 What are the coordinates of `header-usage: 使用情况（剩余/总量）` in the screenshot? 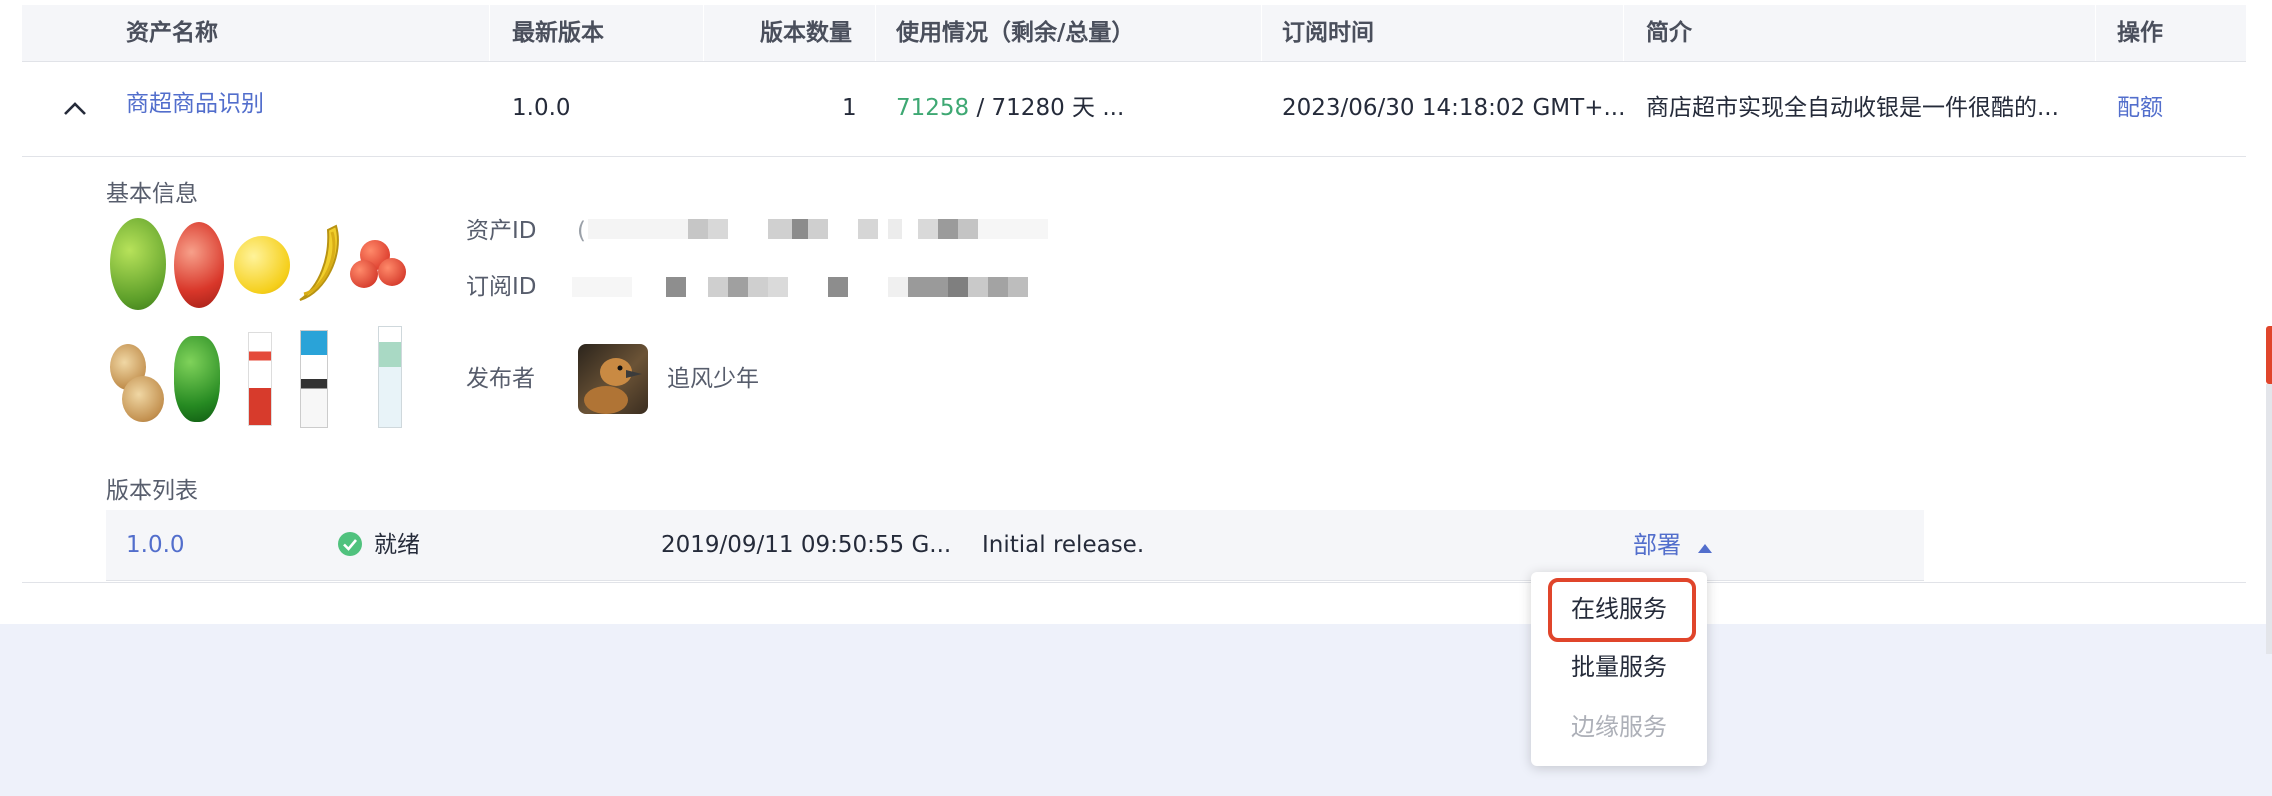 It's located at (1015, 33).